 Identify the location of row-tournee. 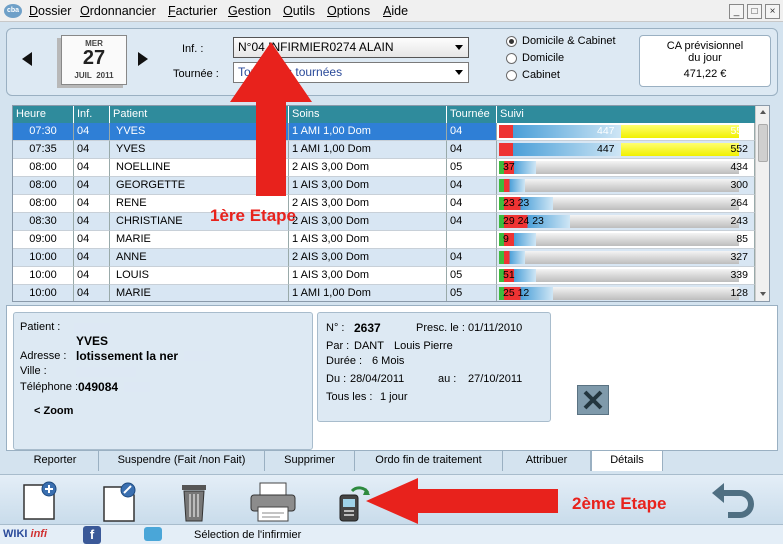
(472, 240).